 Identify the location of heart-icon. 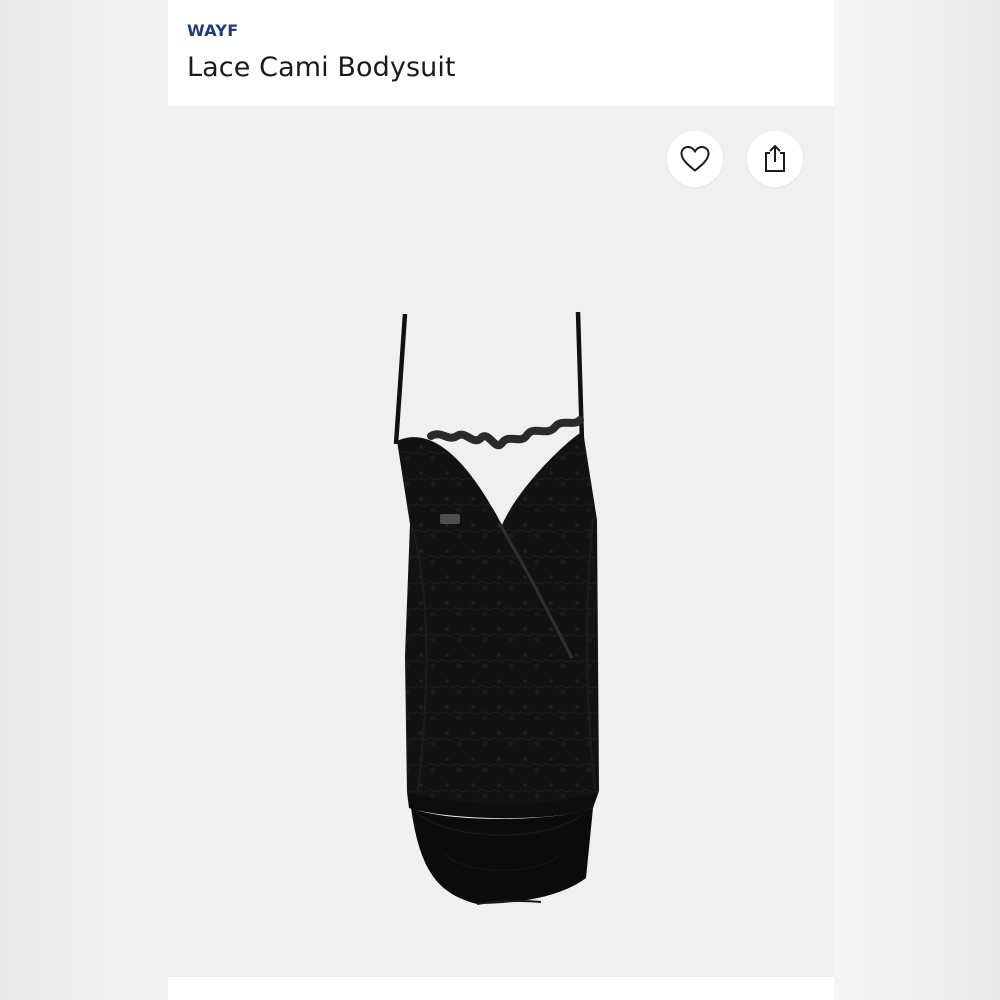
(695, 158).